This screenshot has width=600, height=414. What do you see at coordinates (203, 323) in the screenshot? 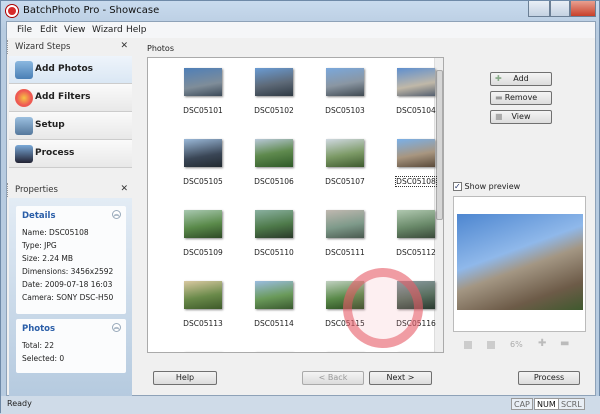
I see `photo-label: DSC05113` at bounding box center [203, 323].